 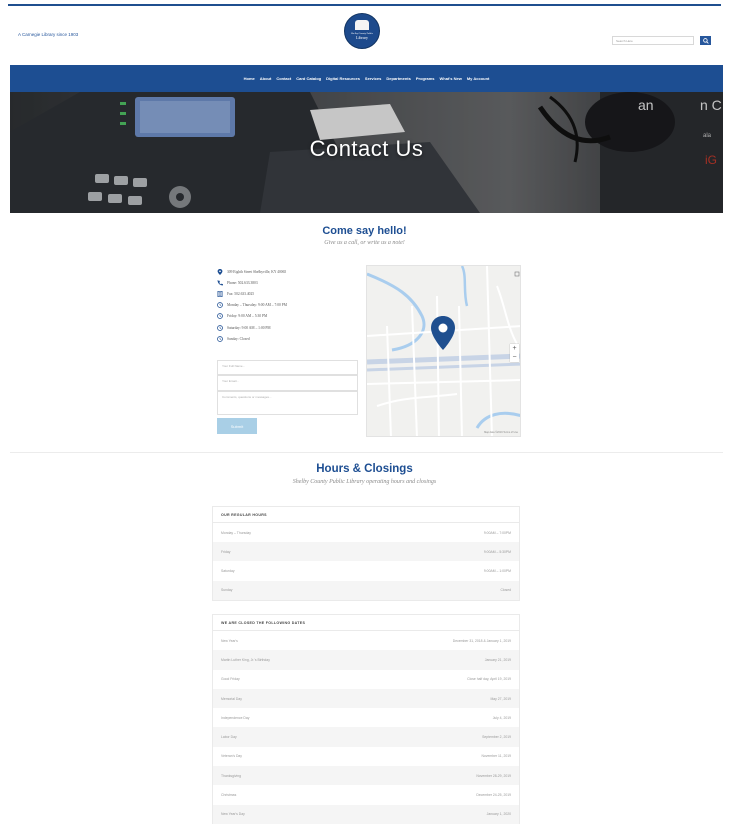 What do you see at coordinates (366, 570) in the screenshot?
I see `table-row: Saturday 9:00AM – 1:00PM` at bounding box center [366, 570].